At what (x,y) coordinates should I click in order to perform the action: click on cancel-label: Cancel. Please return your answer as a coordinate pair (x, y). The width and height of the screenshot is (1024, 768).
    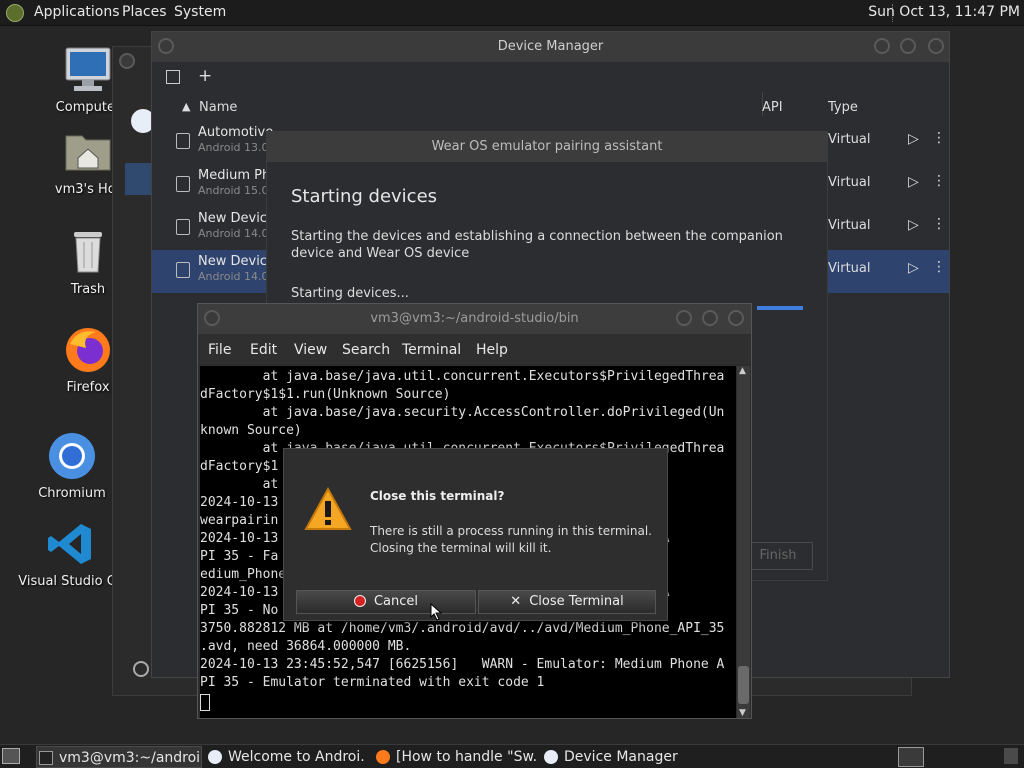
    Looking at the image, I should click on (396, 601).